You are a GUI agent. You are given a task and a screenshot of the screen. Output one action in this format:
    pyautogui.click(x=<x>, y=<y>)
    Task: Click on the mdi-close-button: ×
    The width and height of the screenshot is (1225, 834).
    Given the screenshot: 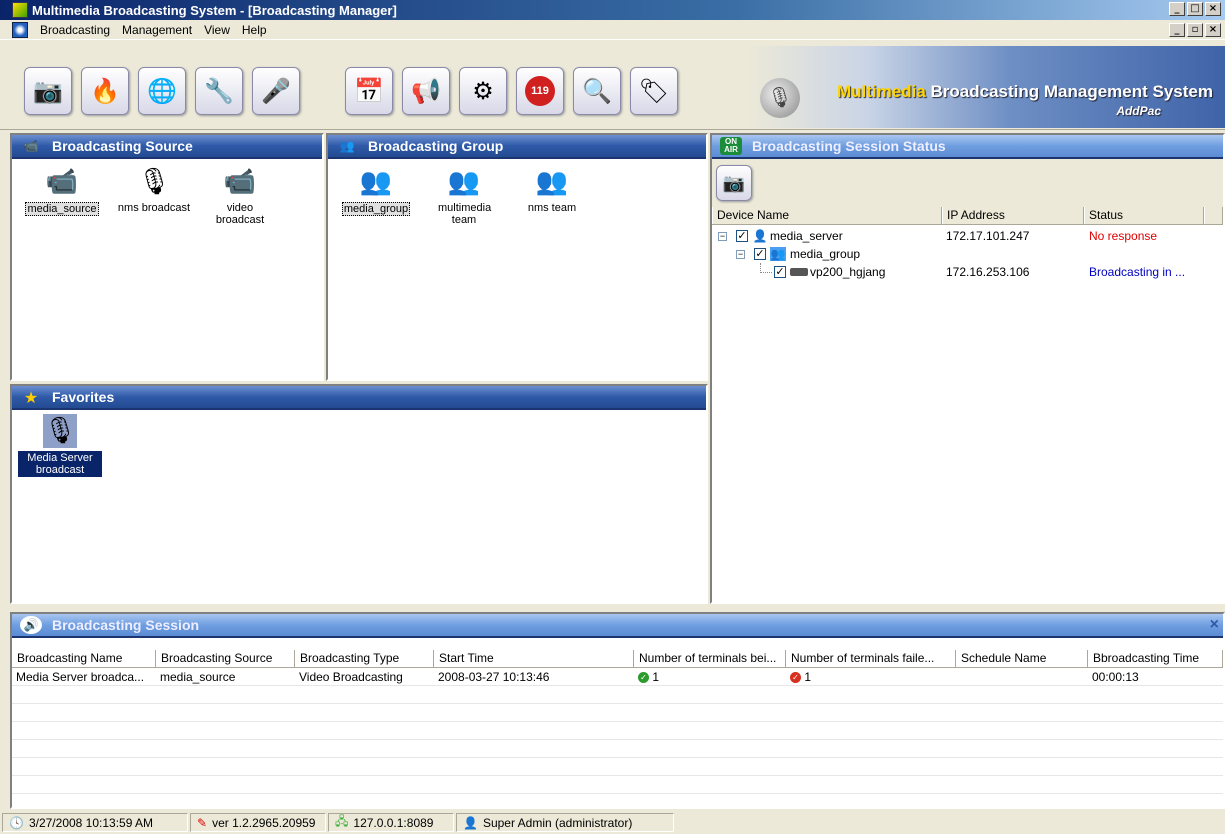 What is the action you would take?
    pyautogui.click(x=1213, y=30)
    